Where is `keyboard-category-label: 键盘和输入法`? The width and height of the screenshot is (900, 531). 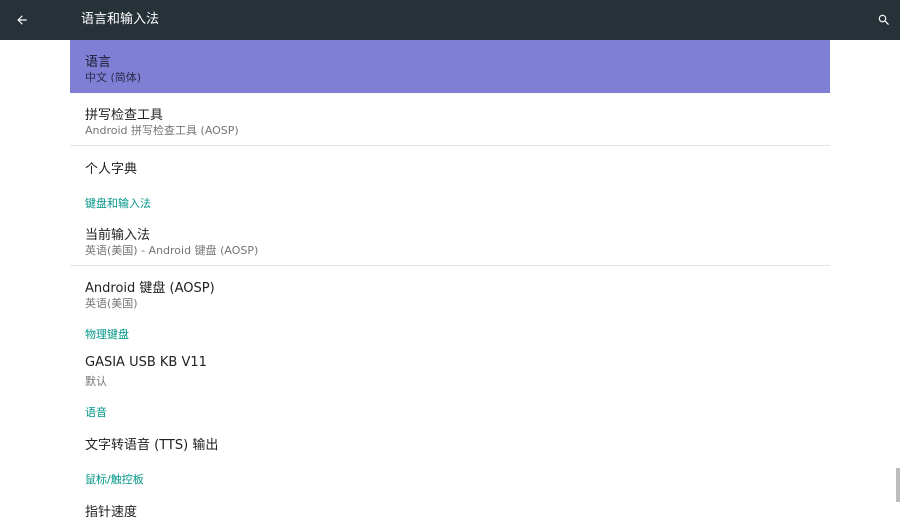 keyboard-category-label: 键盘和输入法 is located at coordinates (118, 203).